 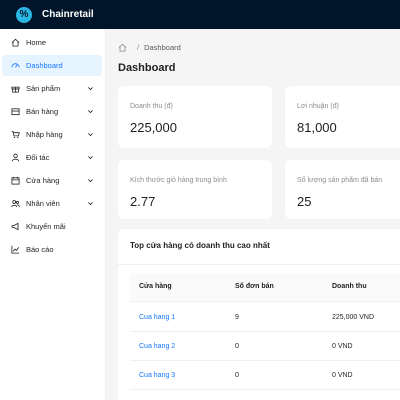 I want to click on sidebar-item-reports: Báo cáo, so click(x=51, y=249).